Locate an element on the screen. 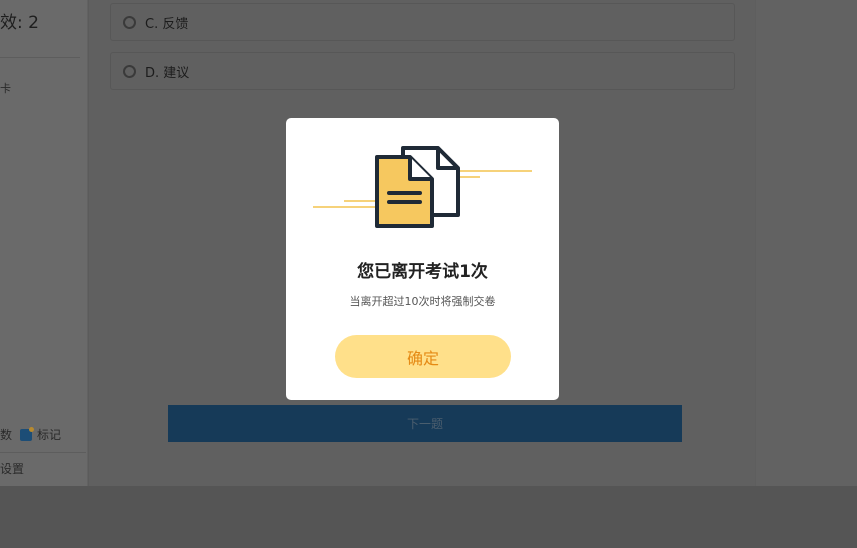 The width and height of the screenshot is (857, 548). option-label: C. 反馈 is located at coordinates (167, 24).